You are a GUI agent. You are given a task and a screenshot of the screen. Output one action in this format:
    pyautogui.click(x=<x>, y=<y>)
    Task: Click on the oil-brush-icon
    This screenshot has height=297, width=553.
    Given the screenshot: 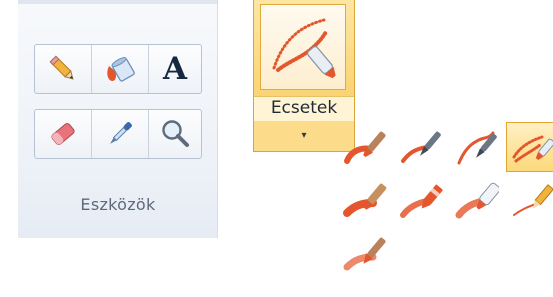 What is the action you would take?
    pyautogui.click(x=365, y=200)
    